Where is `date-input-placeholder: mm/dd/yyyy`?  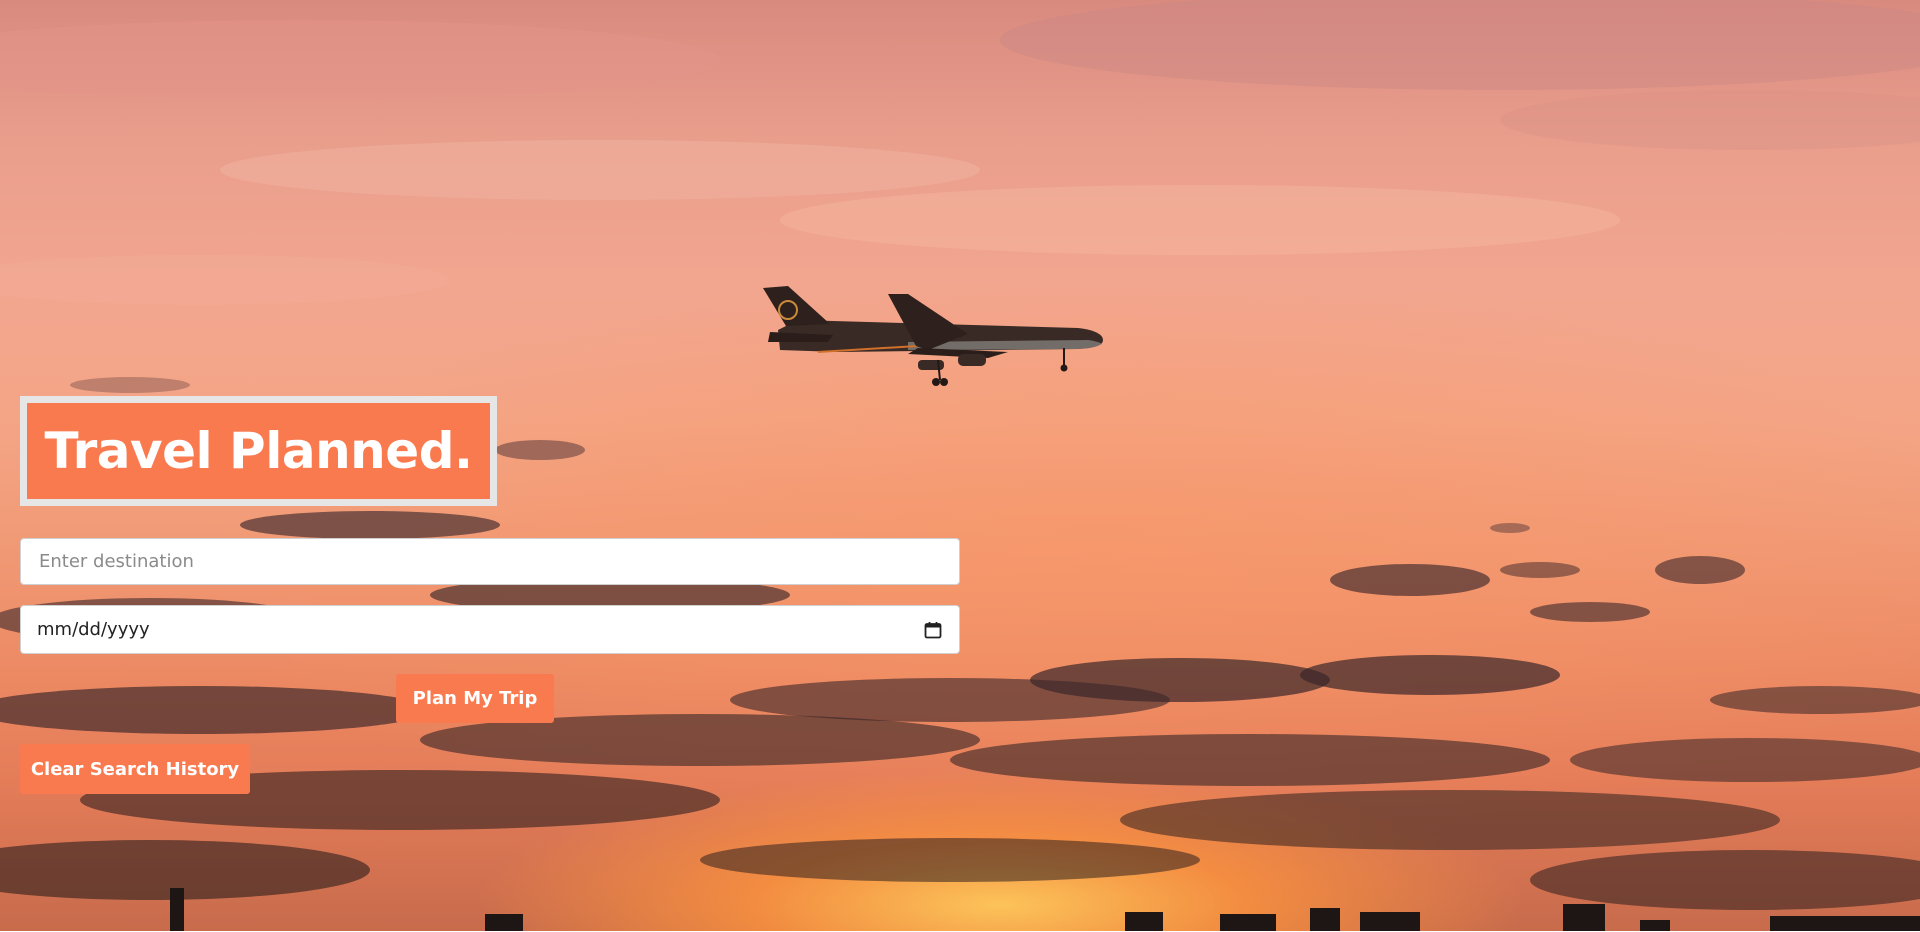 date-input-placeholder: mm/dd/yyyy is located at coordinates (480, 629).